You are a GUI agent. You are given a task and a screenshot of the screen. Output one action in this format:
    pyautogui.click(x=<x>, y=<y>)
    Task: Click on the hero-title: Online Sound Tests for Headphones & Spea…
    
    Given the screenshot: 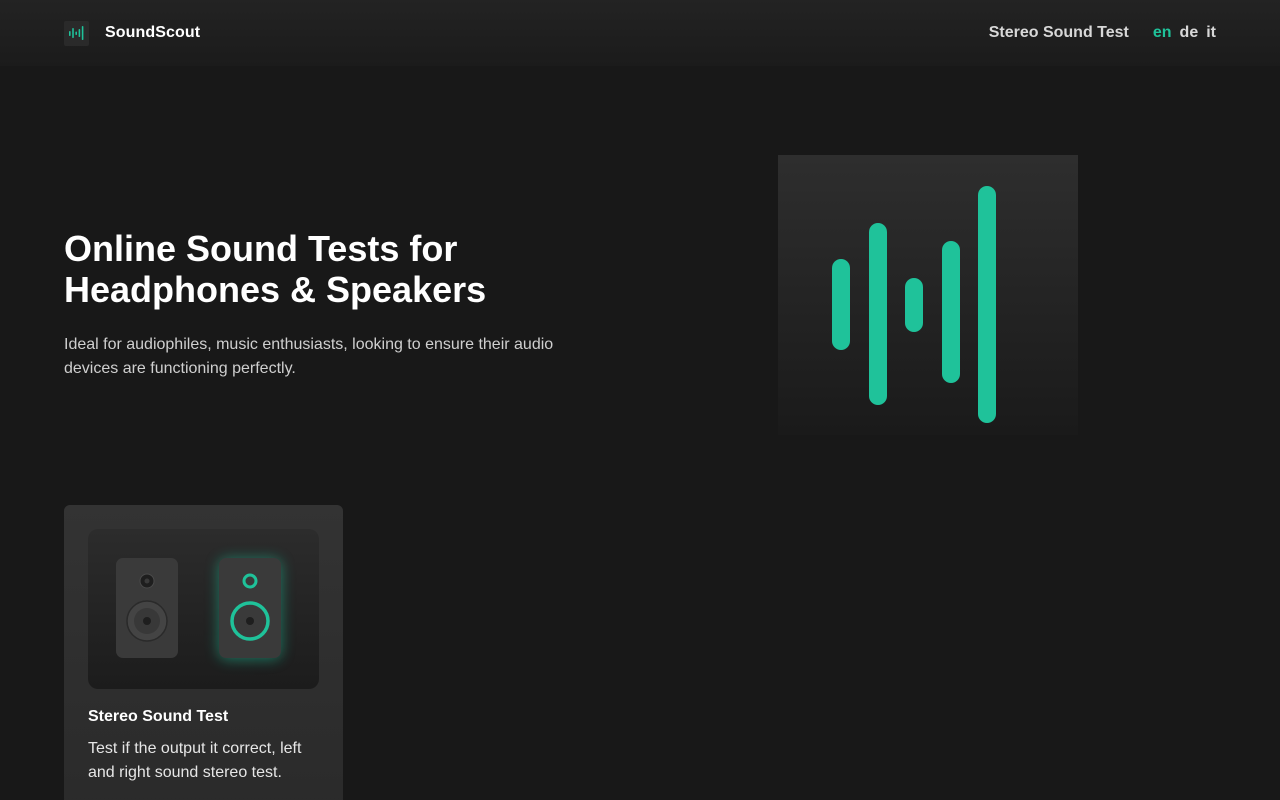 What is the action you would take?
    pyautogui.click(x=344, y=269)
    